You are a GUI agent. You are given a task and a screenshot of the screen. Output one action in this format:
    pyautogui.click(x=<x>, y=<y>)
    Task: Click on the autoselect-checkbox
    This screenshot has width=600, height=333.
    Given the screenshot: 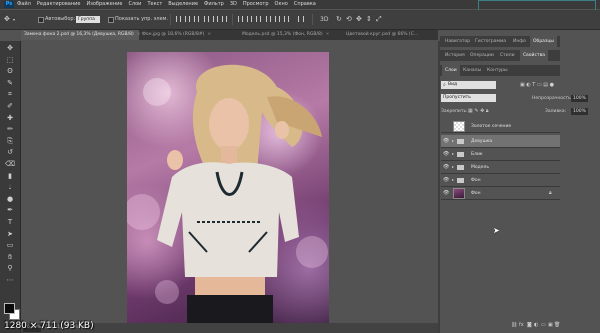 What is the action you would take?
    pyautogui.click(x=41, y=20)
    